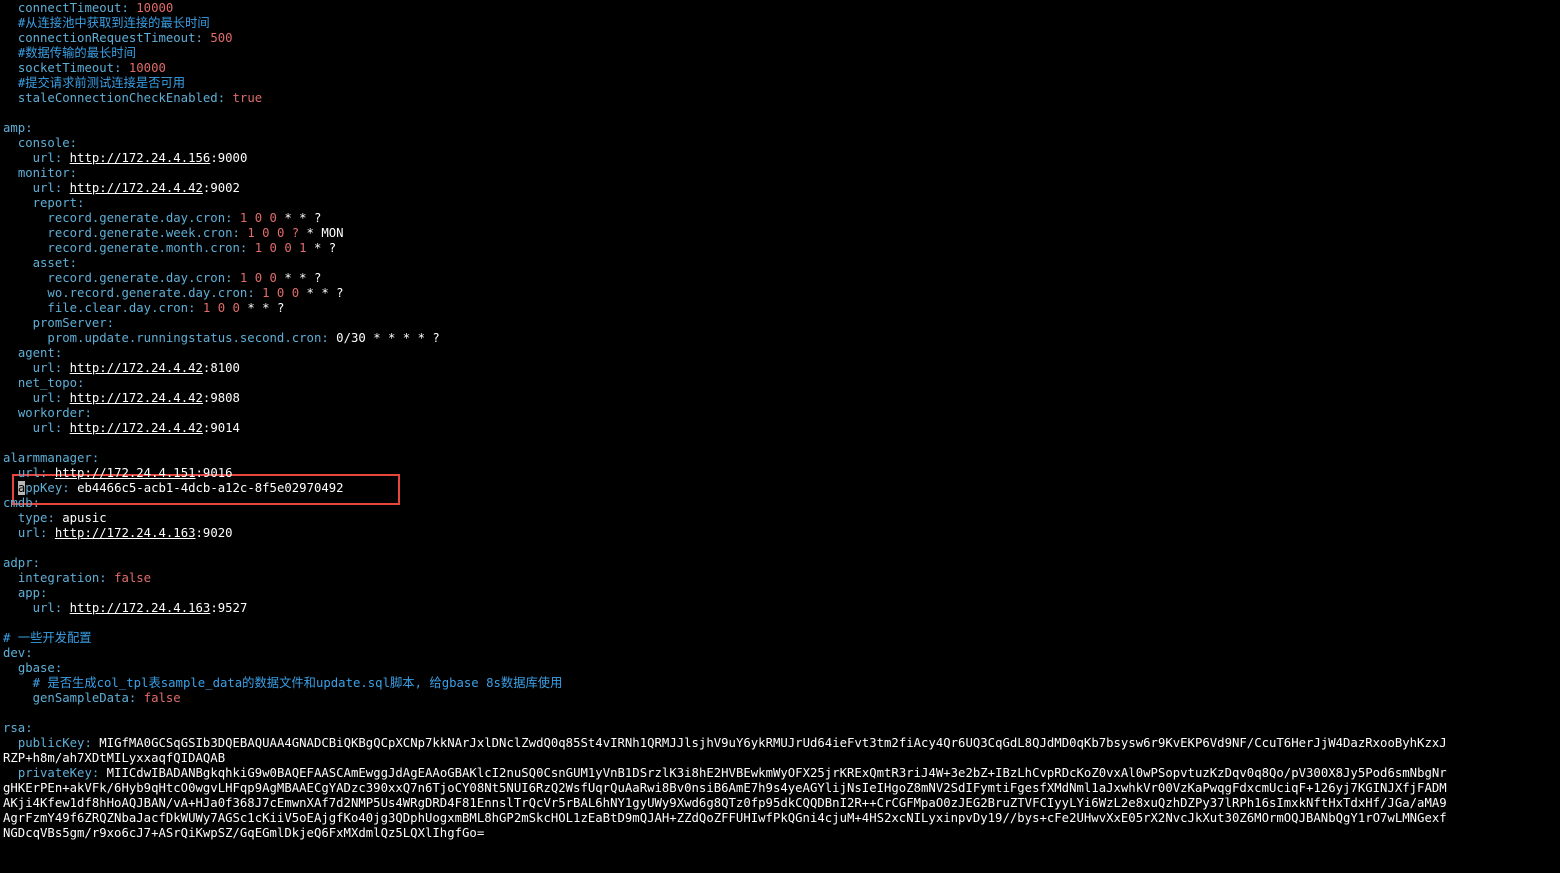  What do you see at coordinates (92, 698) in the screenshot?
I see `code-line: genSampleData: false` at bounding box center [92, 698].